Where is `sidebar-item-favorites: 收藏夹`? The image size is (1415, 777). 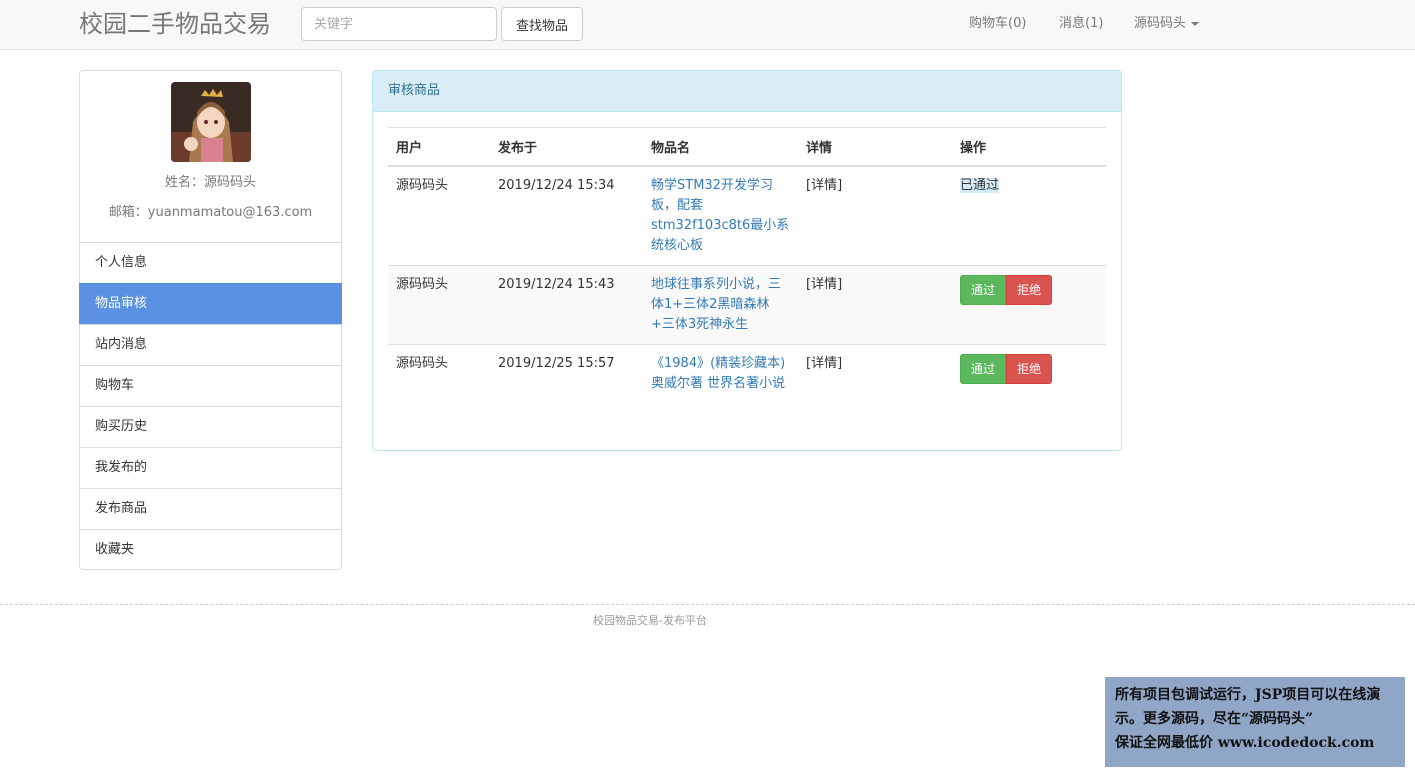
sidebar-item-favorites: 收藏夹 is located at coordinates (210, 549).